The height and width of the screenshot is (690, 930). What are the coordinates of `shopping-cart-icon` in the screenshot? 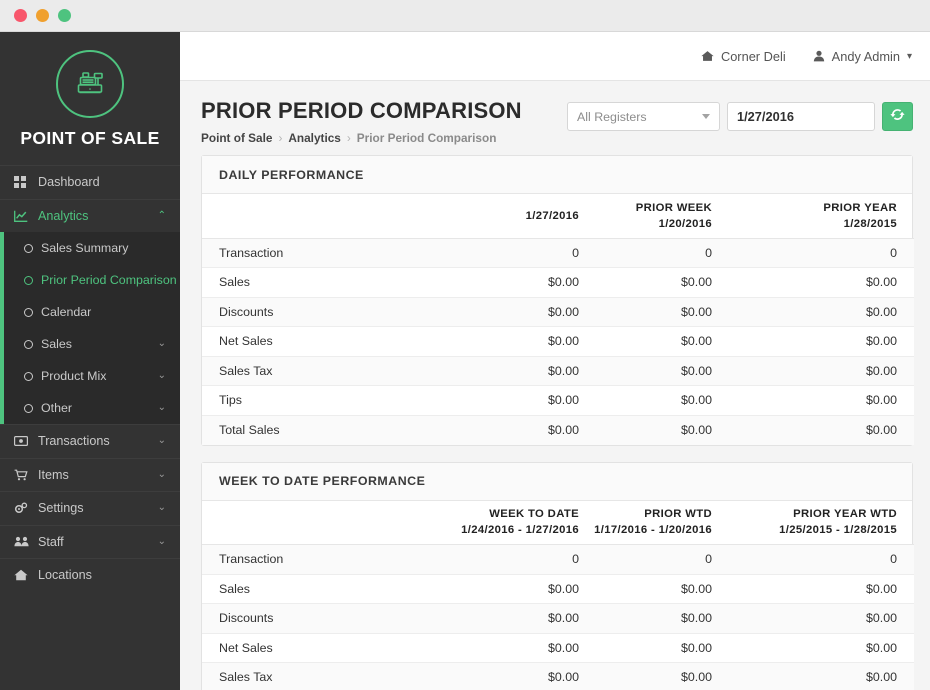 It's located at (22, 475).